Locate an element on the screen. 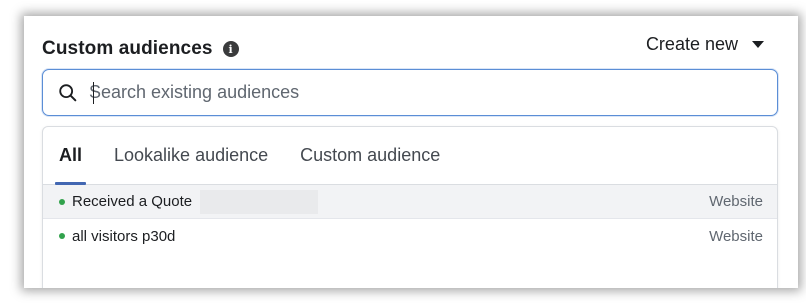 This screenshot has height=304, width=806. tab-lookalike-audience: Lookalike audience is located at coordinates (191, 155).